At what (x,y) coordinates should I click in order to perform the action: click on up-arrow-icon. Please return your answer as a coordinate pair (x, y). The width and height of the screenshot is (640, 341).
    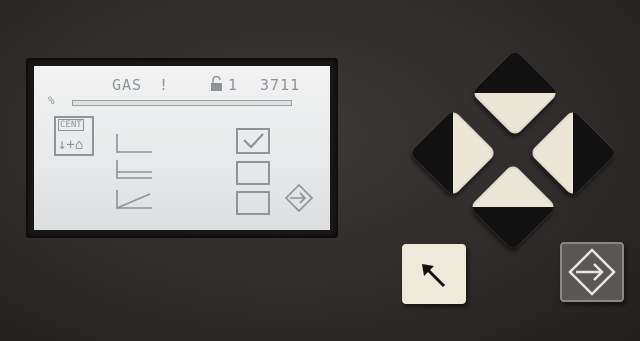
    Looking at the image, I should click on (515, 93).